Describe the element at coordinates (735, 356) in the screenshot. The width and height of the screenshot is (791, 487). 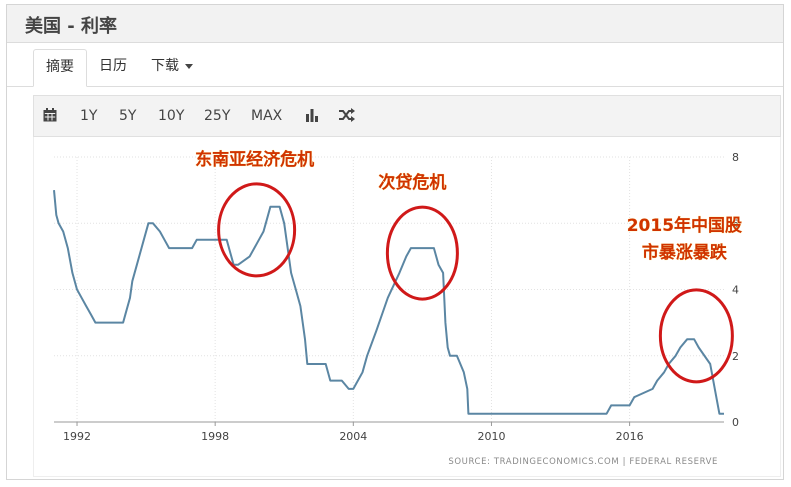
I see `y-tick-label: 2` at that location.